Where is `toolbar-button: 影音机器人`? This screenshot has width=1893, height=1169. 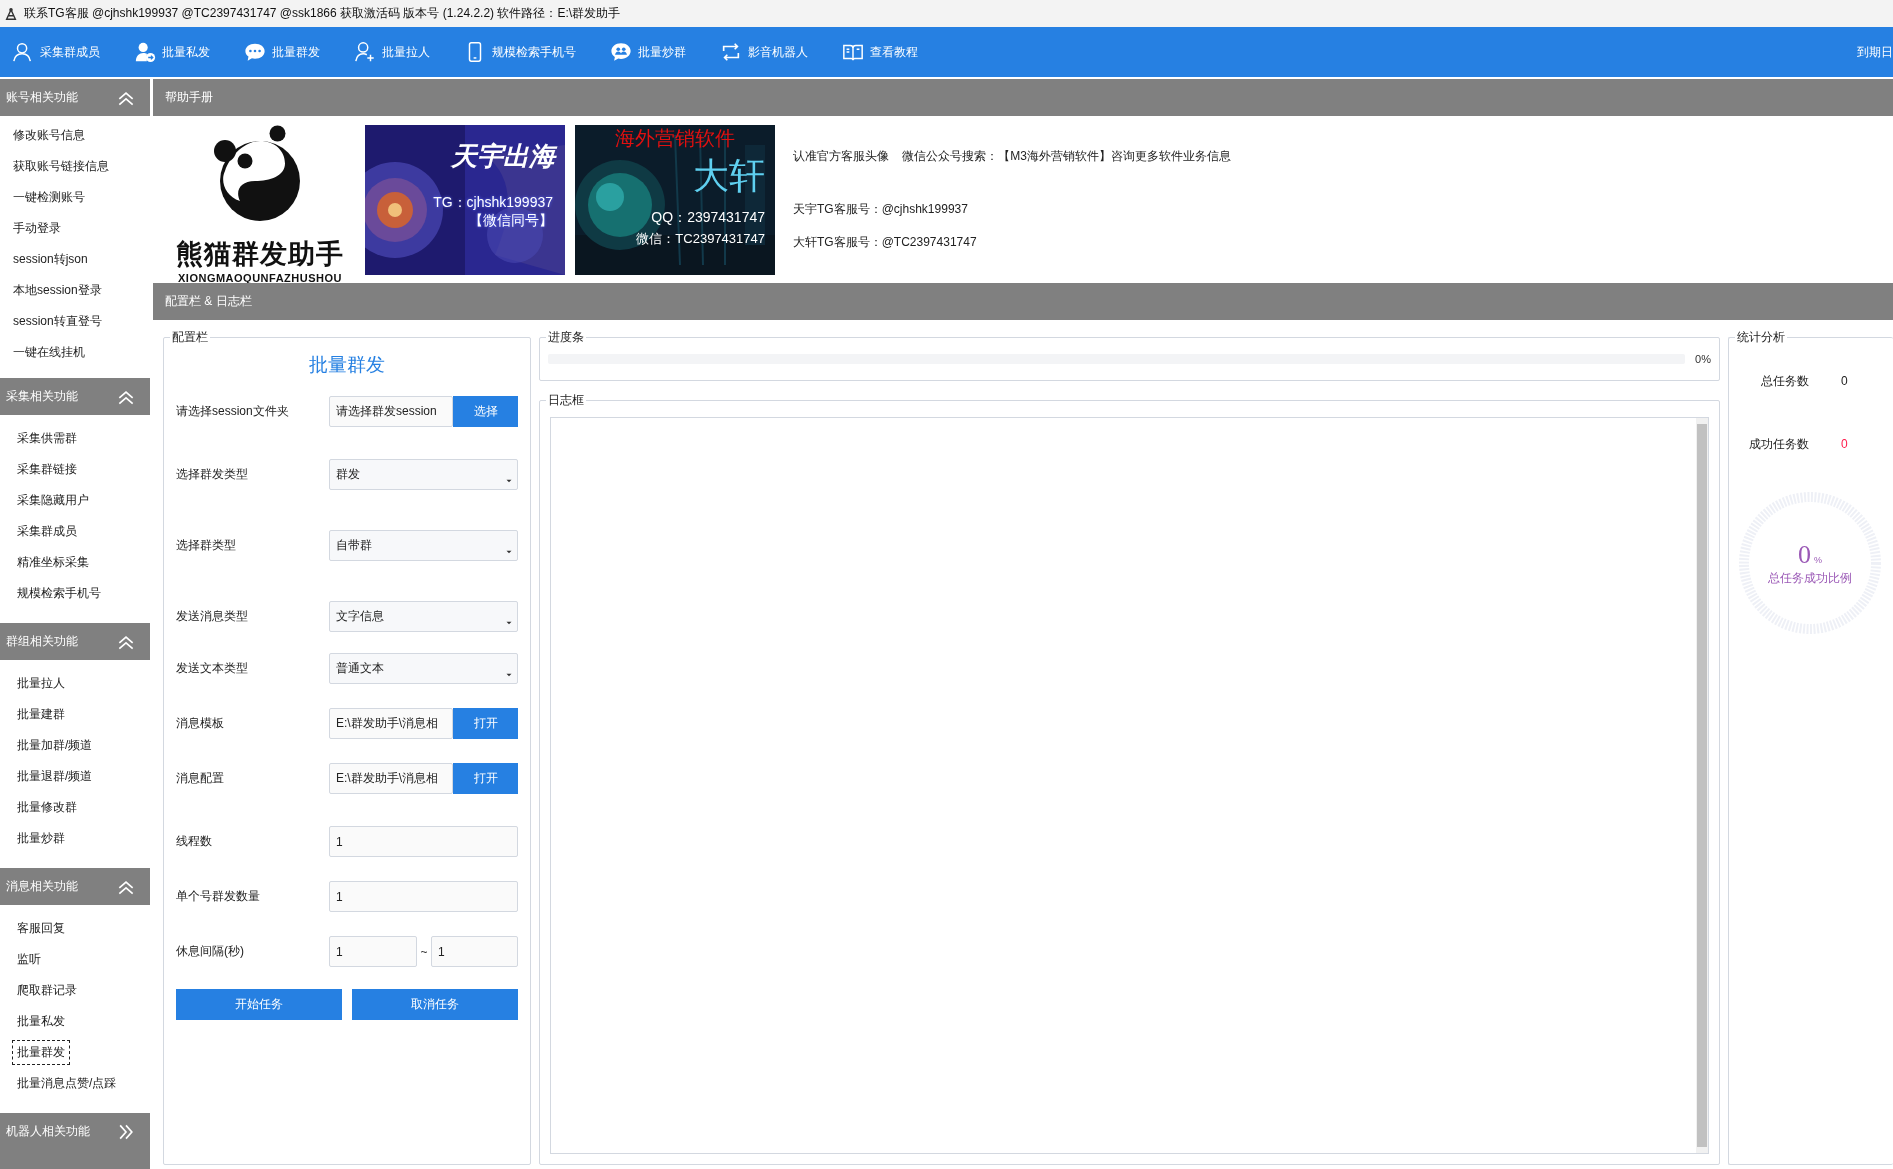 toolbar-button: 影音机器人 is located at coordinates (764, 52).